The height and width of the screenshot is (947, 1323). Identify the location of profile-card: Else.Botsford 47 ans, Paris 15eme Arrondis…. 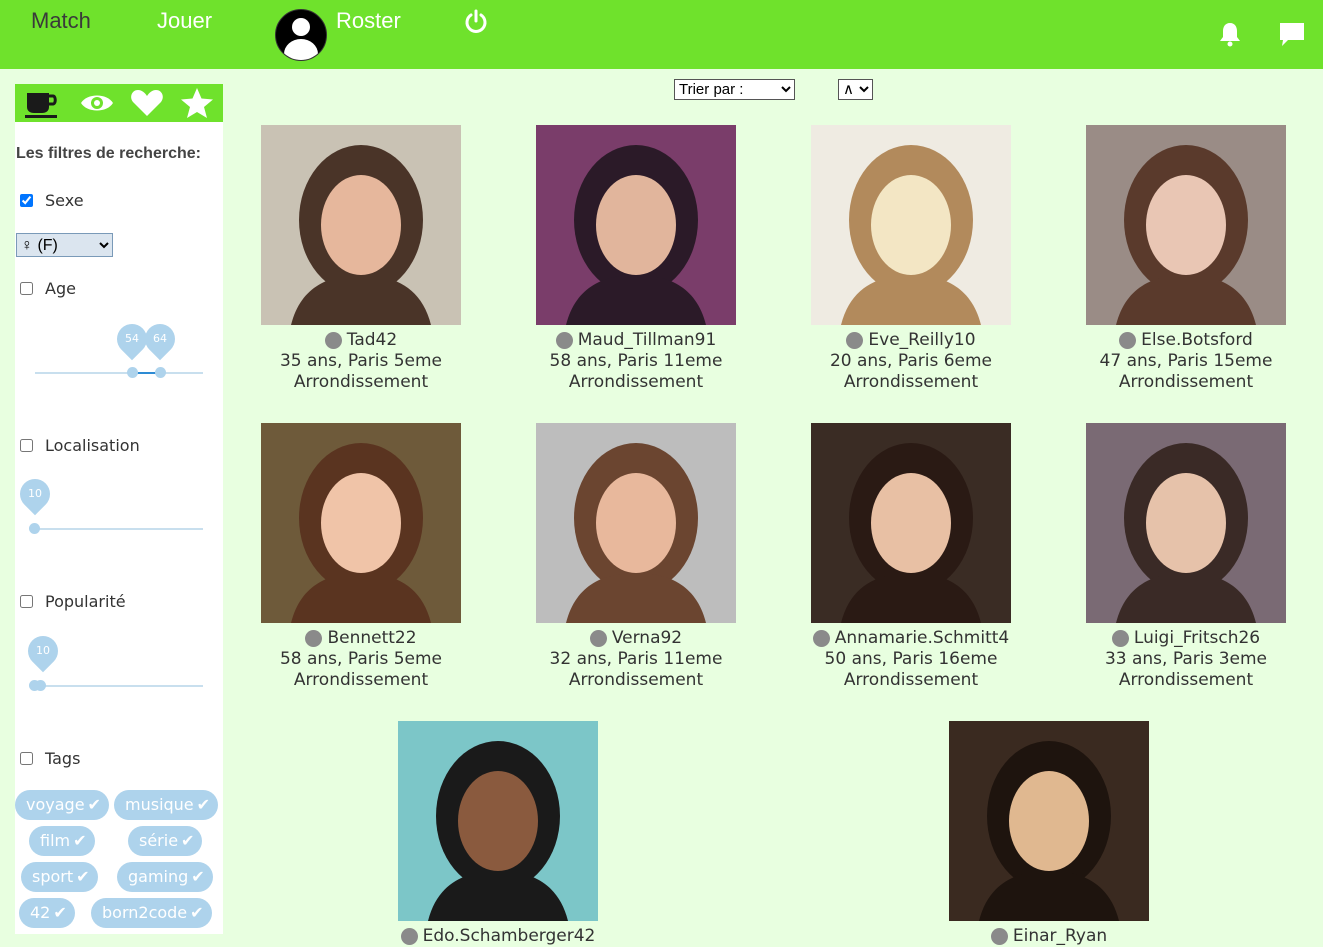
(1186, 259).